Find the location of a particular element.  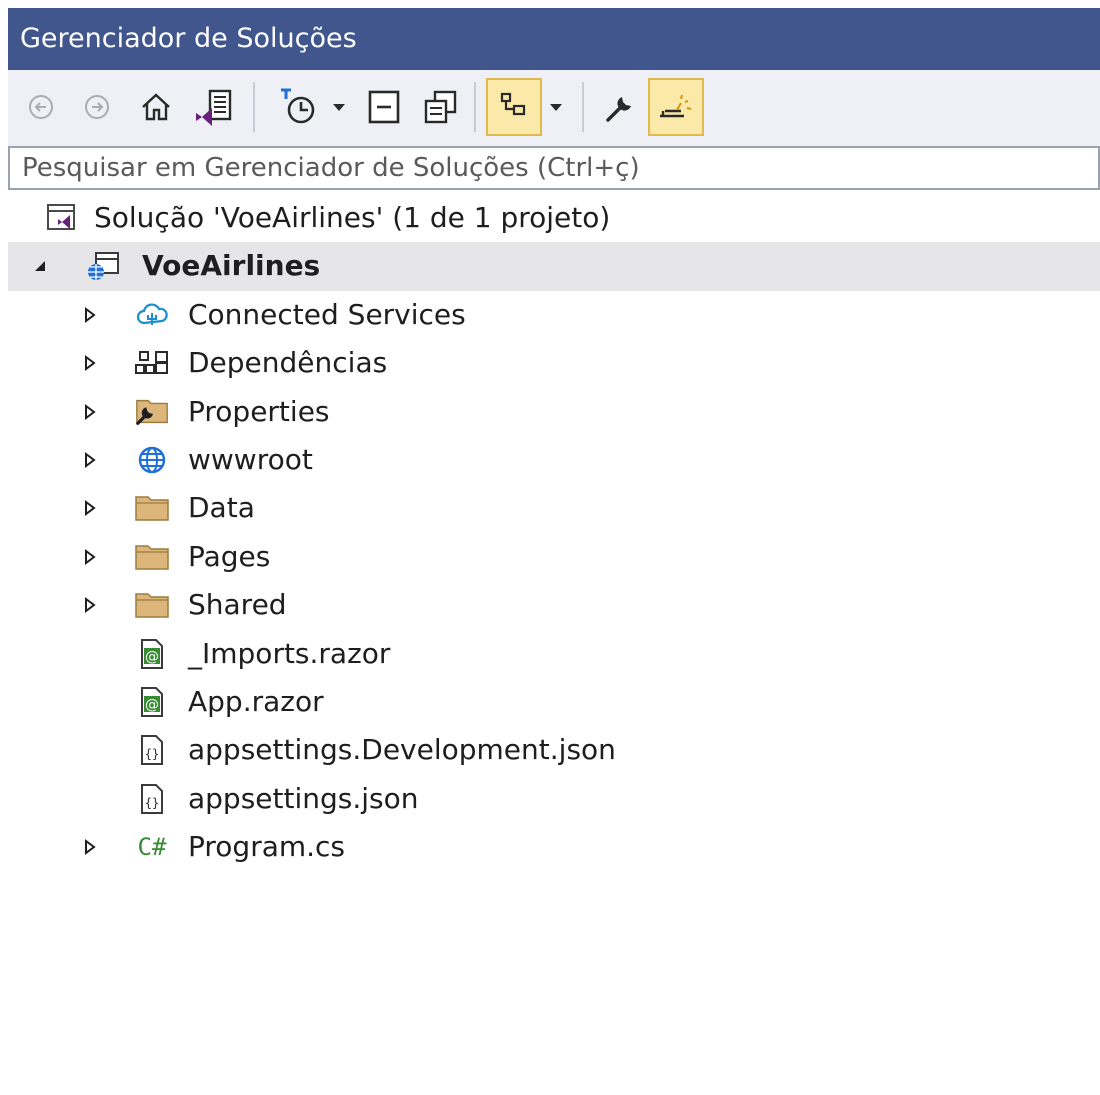

tree-item-label: appsettings.json is located at coordinates (303, 798).